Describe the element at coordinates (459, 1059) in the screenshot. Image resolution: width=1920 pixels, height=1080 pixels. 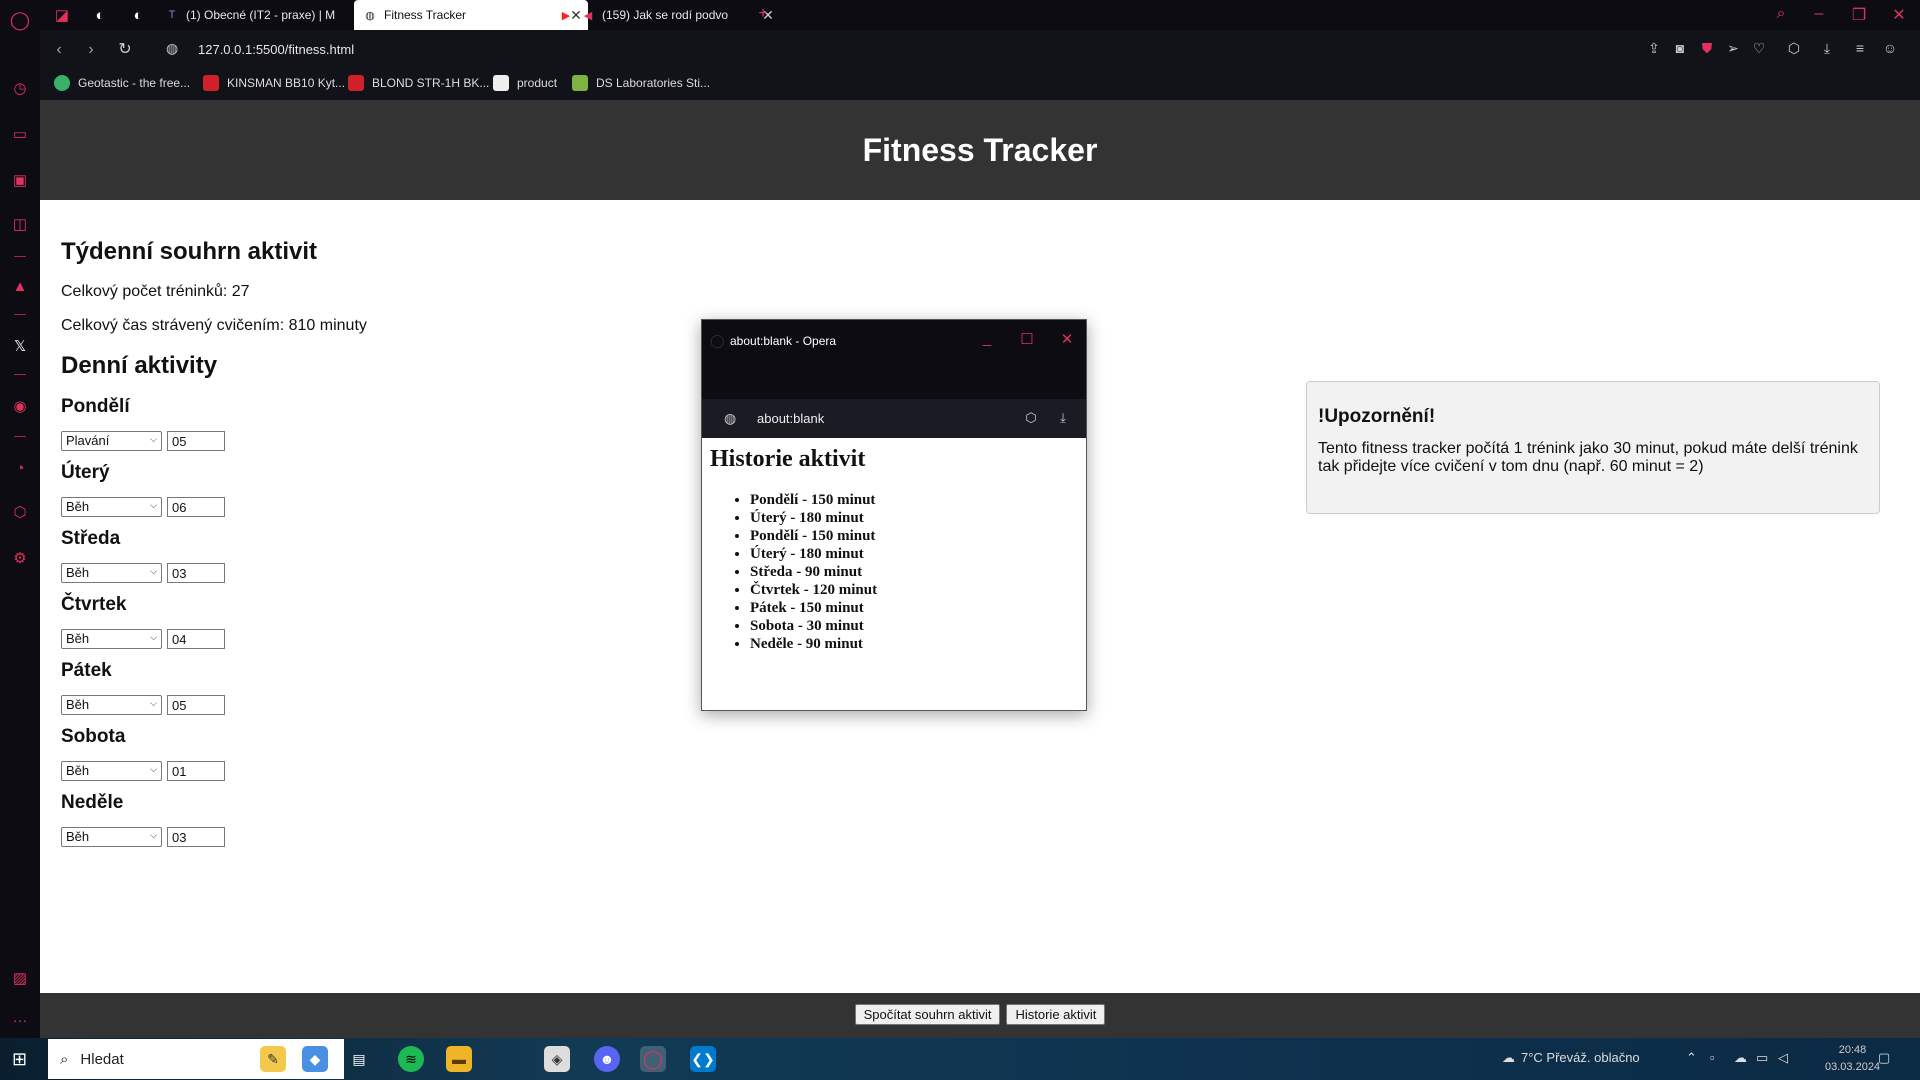
I see `file-explorer-icon: ▬` at that location.